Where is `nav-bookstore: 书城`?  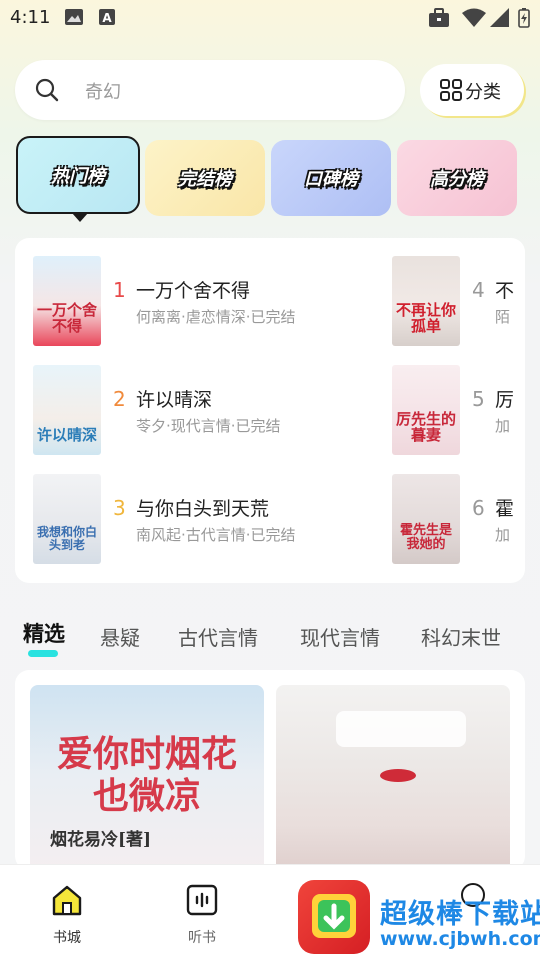 nav-bookstore: 书城 is located at coordinates (67, 915).